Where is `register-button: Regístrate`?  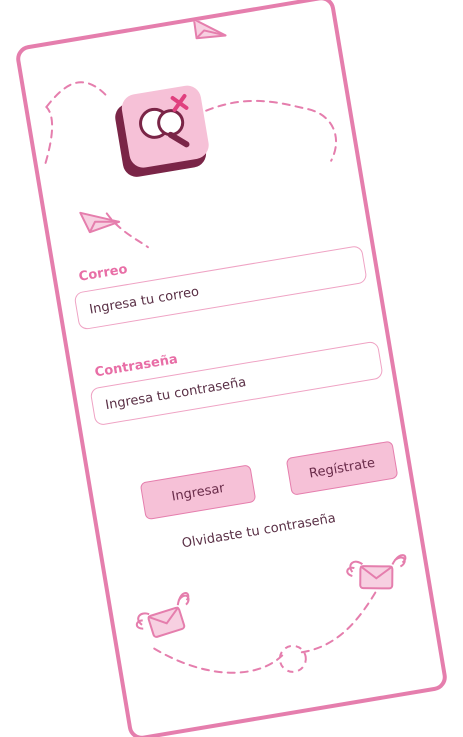
register-button: Regístrate is located at coordinates (342, 468).